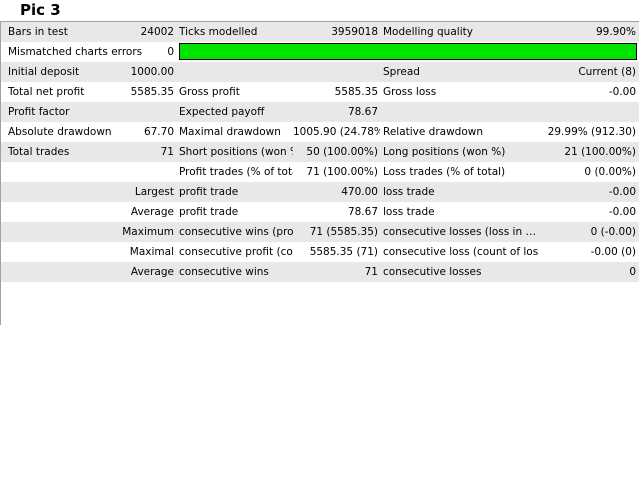  Describe the element at coordinates (167, 152) in the screenshot. I see `total-trades-value: 71` at that location.